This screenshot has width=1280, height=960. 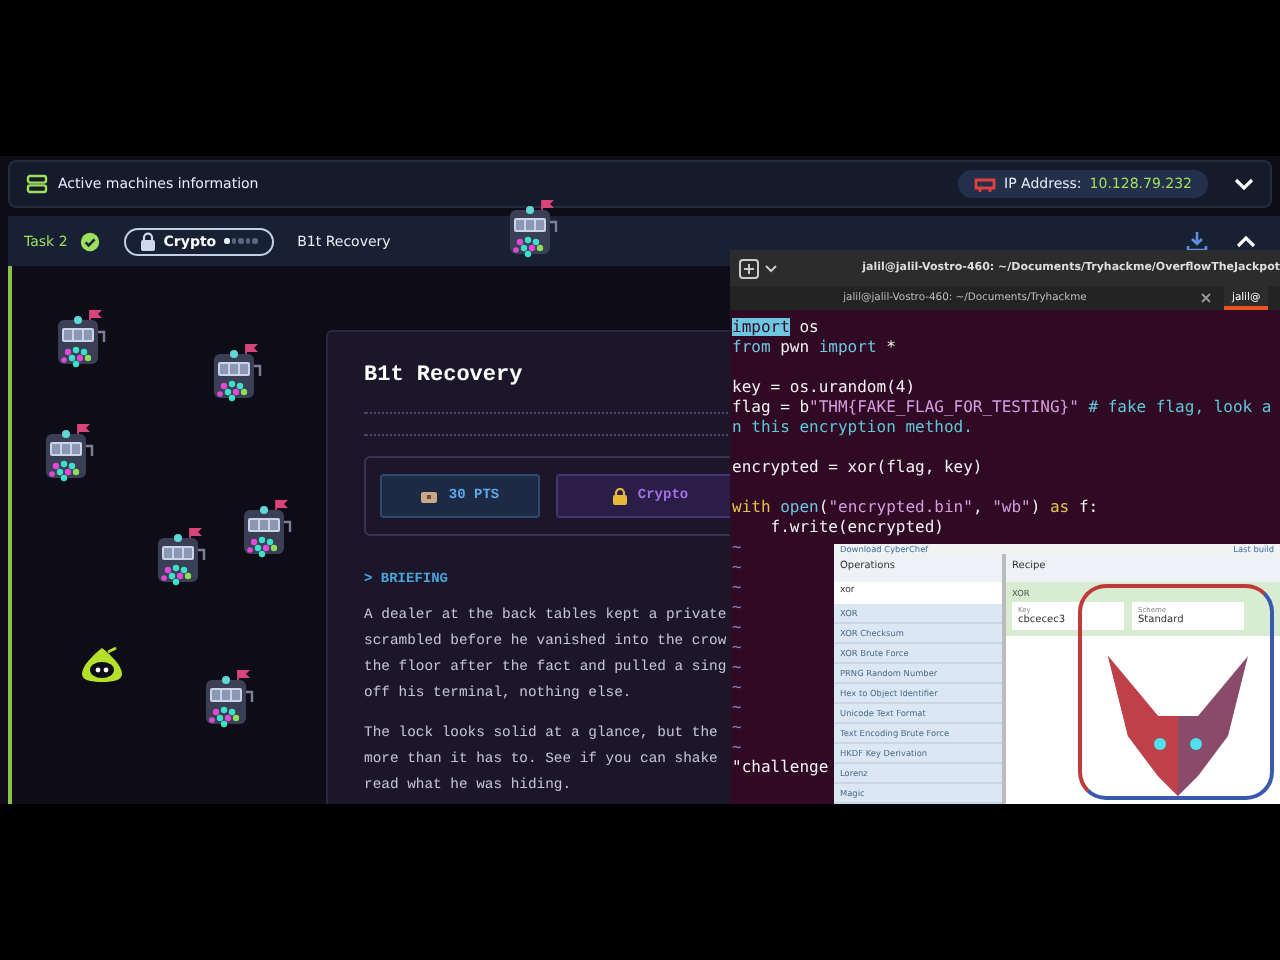 I want to click on code-line: "challenge, so click(x=779, y=768).